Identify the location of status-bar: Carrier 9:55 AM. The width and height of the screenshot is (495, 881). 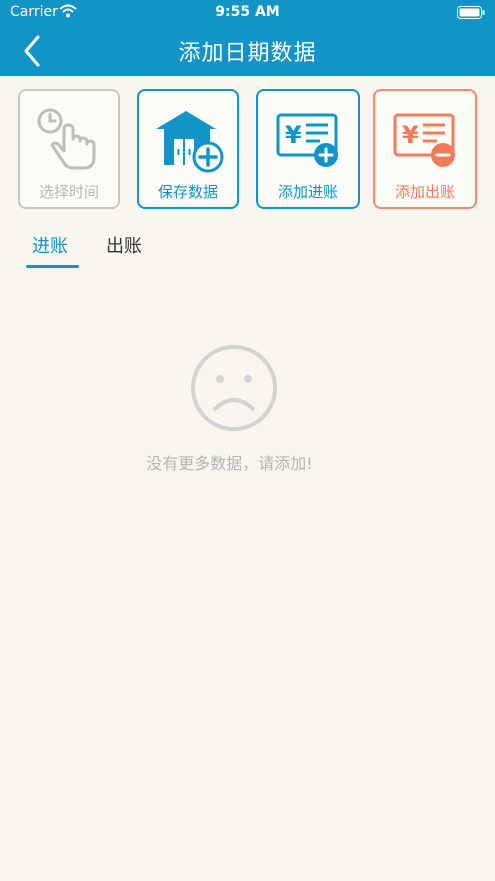
(247, 12).